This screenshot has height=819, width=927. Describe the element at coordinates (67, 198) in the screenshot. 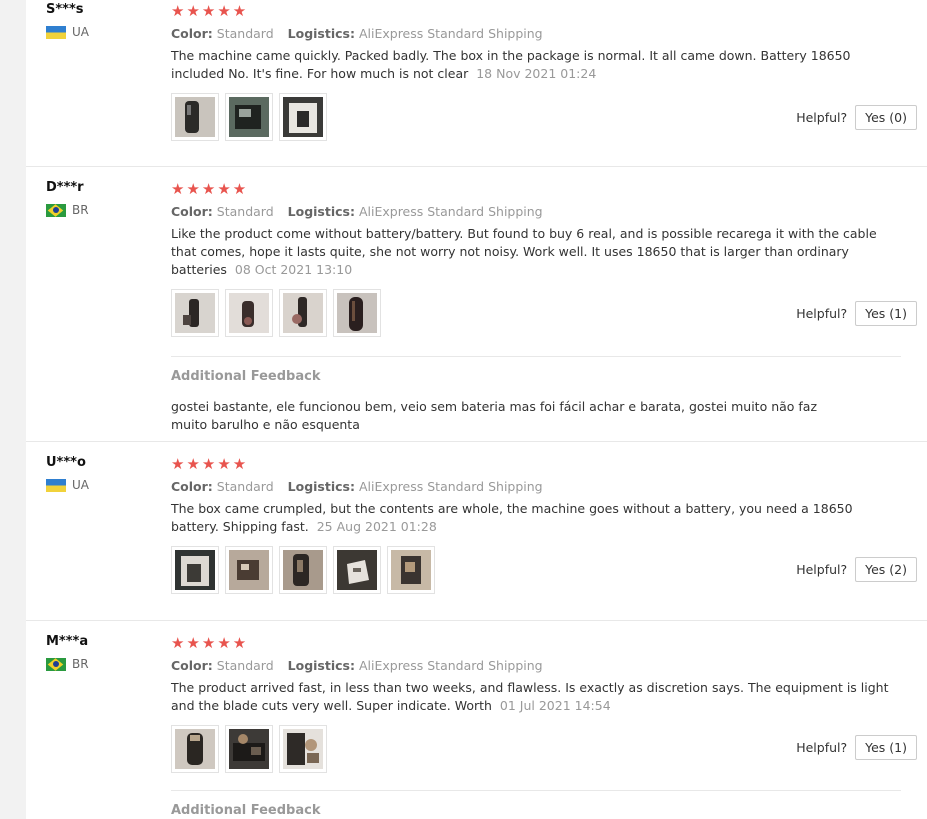

I see `reviewer-info: D***r BR` at that location.